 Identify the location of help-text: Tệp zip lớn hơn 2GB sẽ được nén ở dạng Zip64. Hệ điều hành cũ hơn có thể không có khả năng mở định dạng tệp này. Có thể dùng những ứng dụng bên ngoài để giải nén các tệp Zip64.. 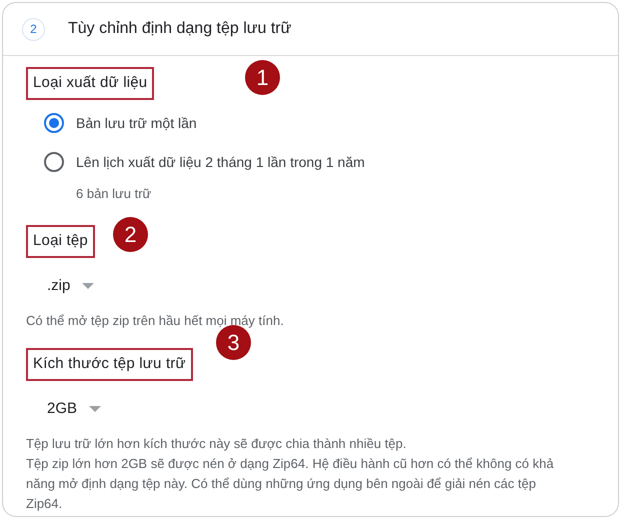
(290, 484).